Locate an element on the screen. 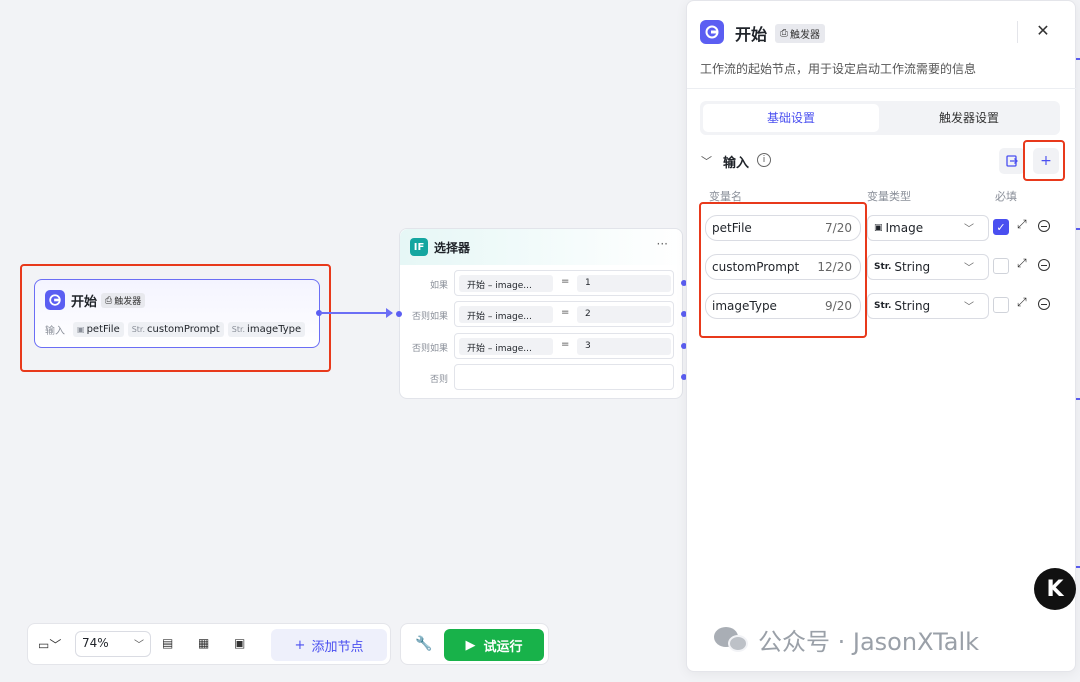  input-chip-petfile: ▣ petFile is located at coordinates (98, 329).